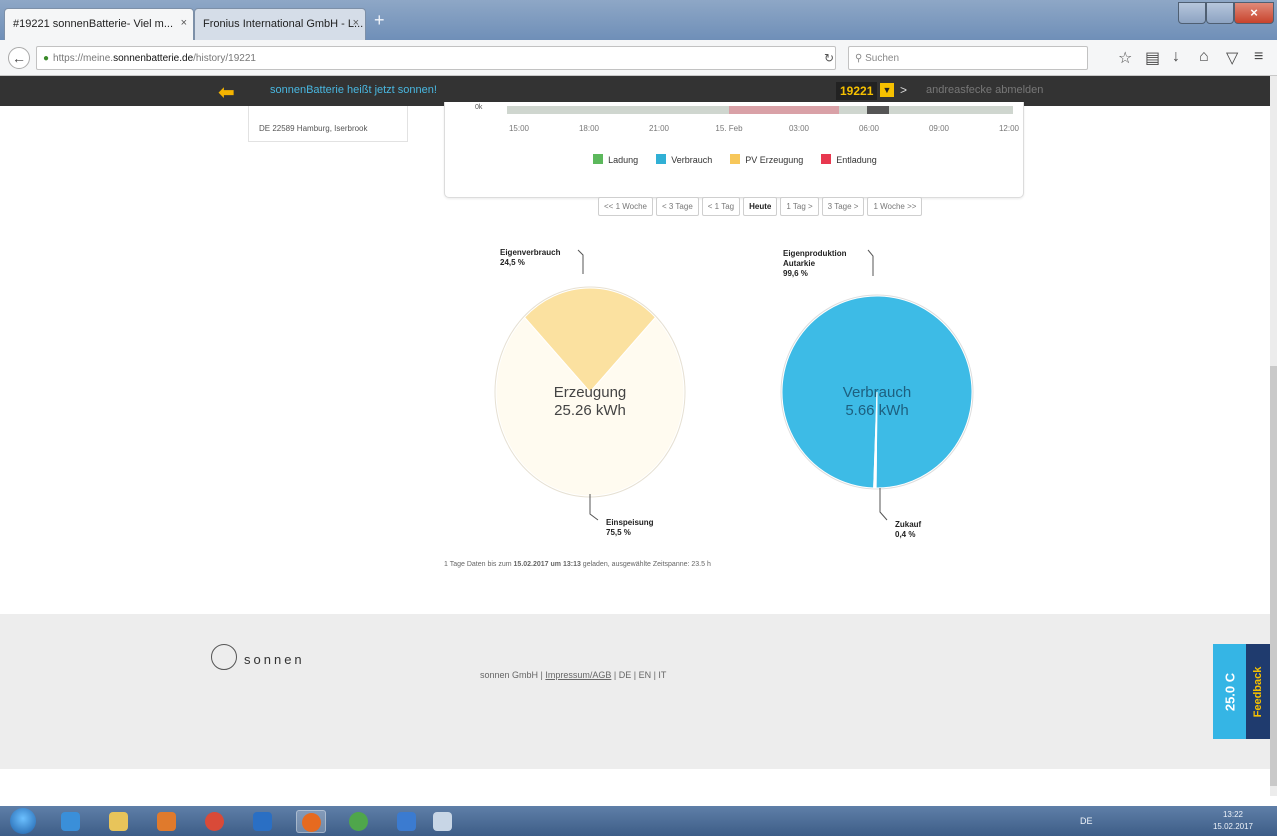 This screenshot has height=836, width=1277. Describe the element at coordinates (630, 522) in the screenshot. I see `pie-label-name: Einspeisung` at that location.